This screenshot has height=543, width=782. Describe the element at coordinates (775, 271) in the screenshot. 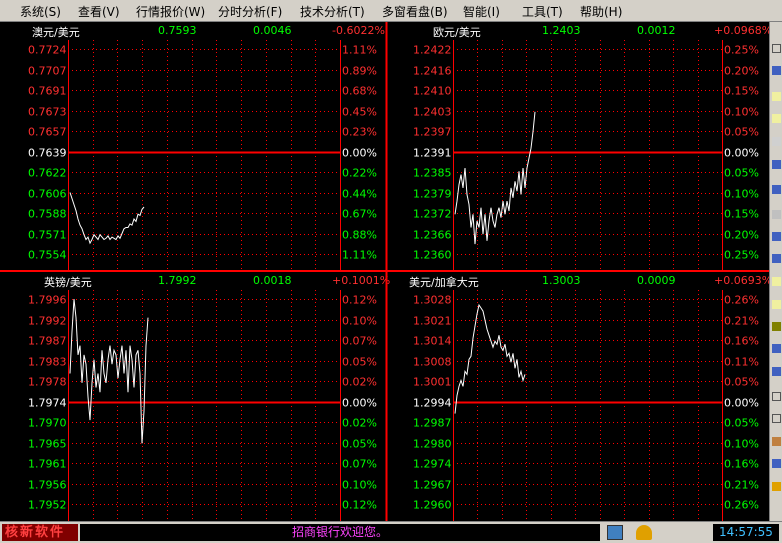

I see `right-toolbar` at that location.